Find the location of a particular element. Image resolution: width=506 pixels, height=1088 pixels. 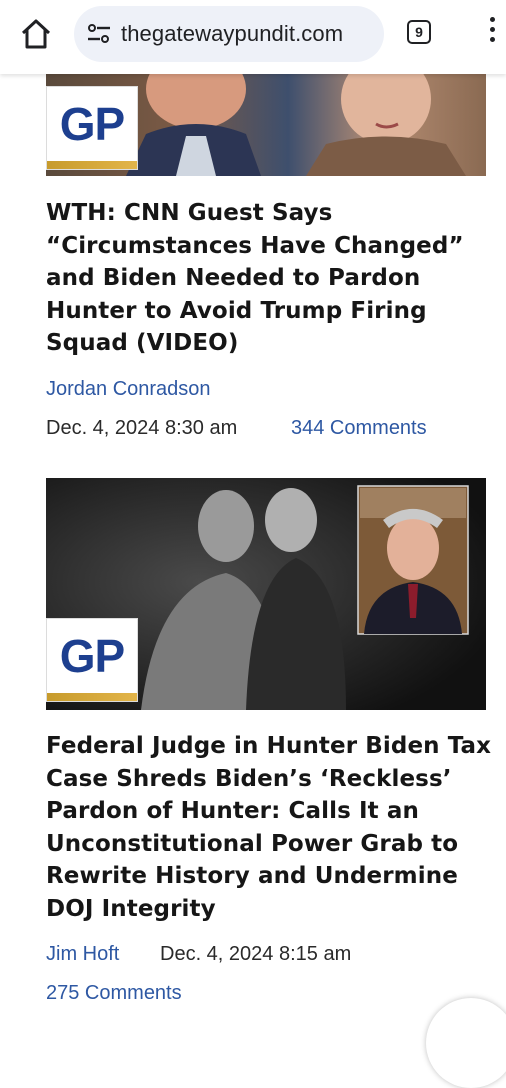

article-date: Dec. 4, 2024 8:30 am is located at coordinates (142, 428).